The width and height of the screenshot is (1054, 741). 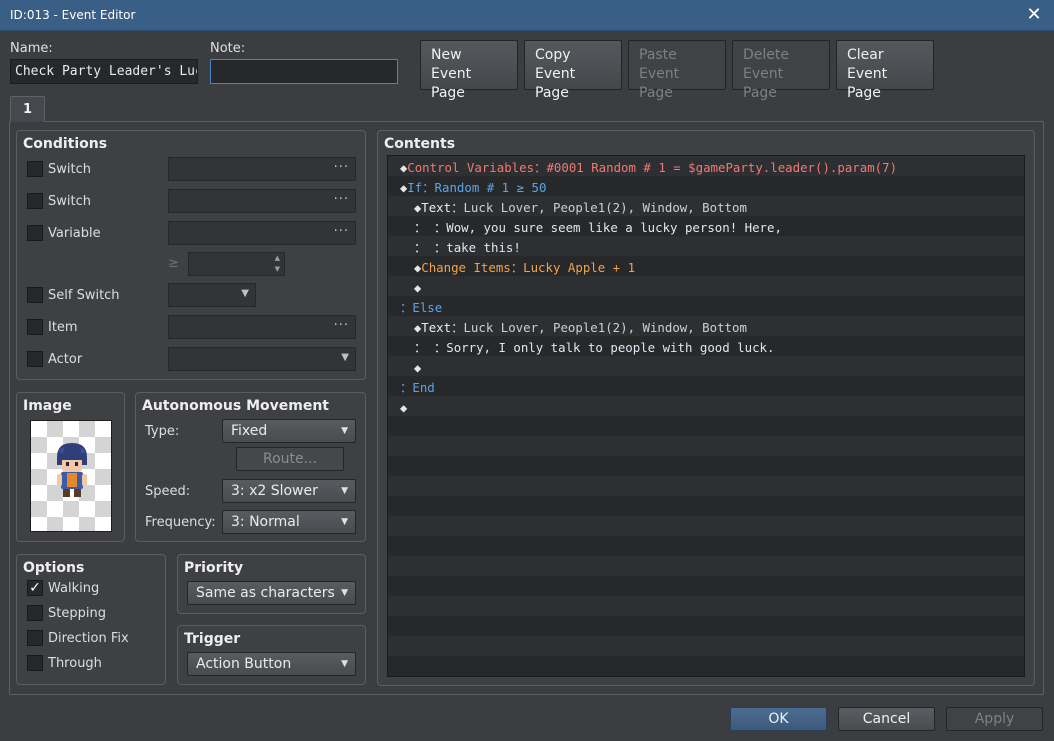 I want to click on copy-event-page-button: Copy Event Page, so click(x=573, y=70).